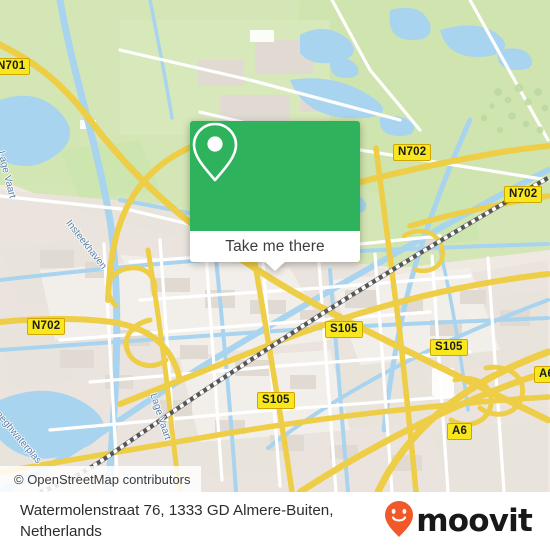  What do you see at coordinates (275, 176) in the screenshot?
I see `marker-card-icon-panel` at bounding box center [275, 176].